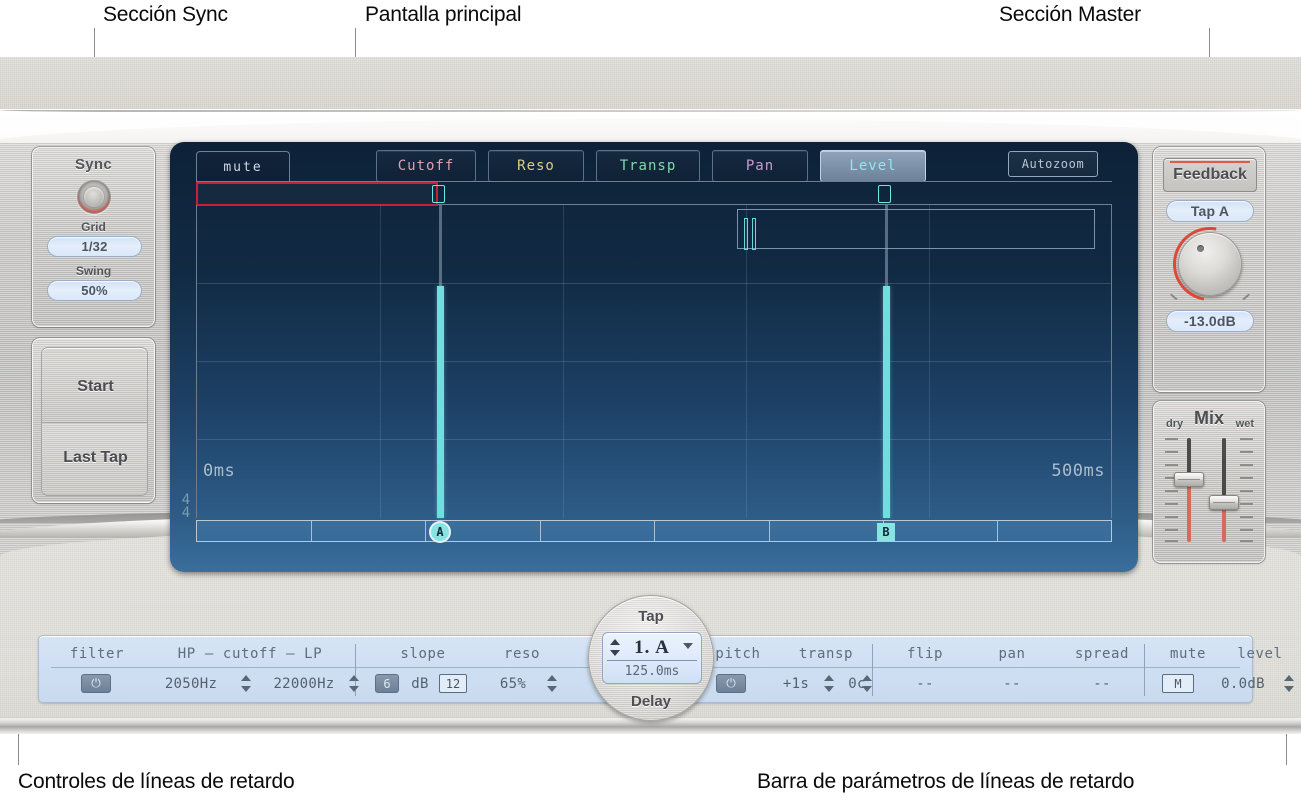 The width and height of the screenshot is (1301, 801). I want to click on mute-tab: mute, so click(243, 166).